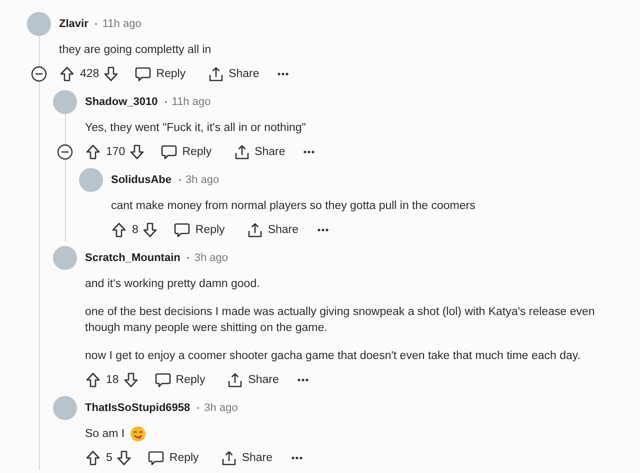 Image resolution: width=640 pixels, height=473 pixels. I want to click on username: Zlavir, so click(73, 24).